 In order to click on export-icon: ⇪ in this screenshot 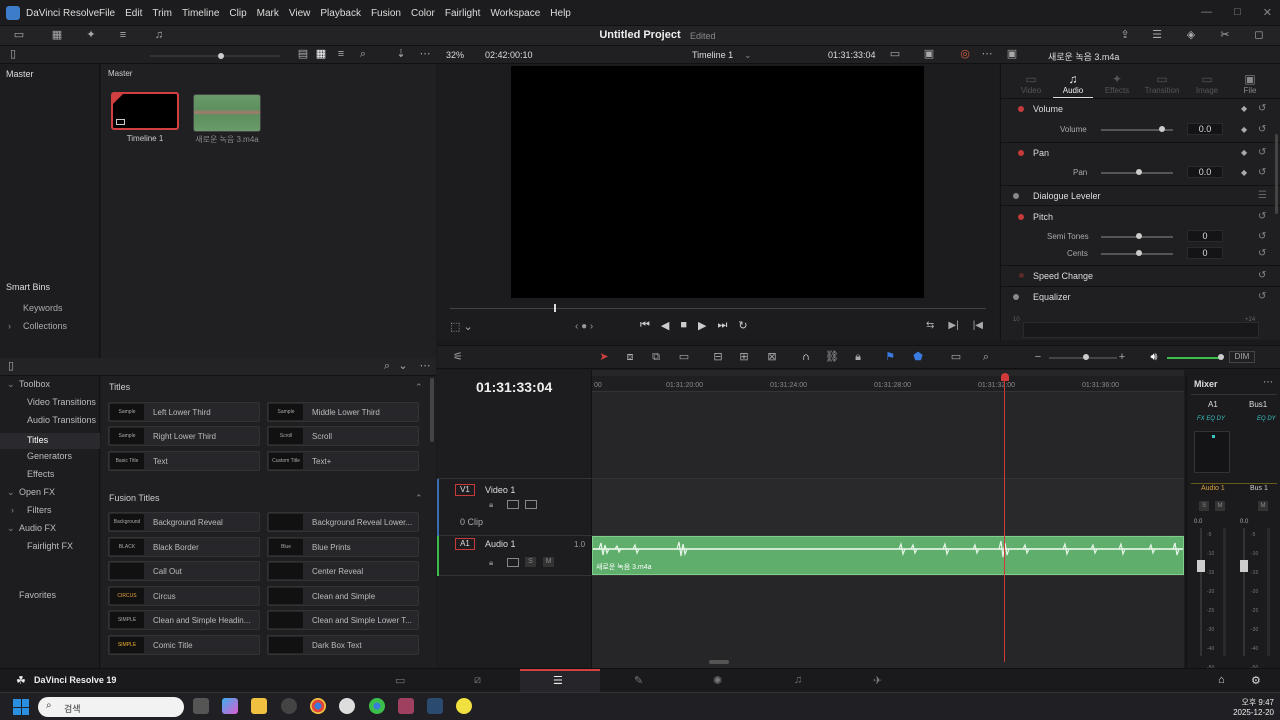, I will do `click(1125, 35)`.